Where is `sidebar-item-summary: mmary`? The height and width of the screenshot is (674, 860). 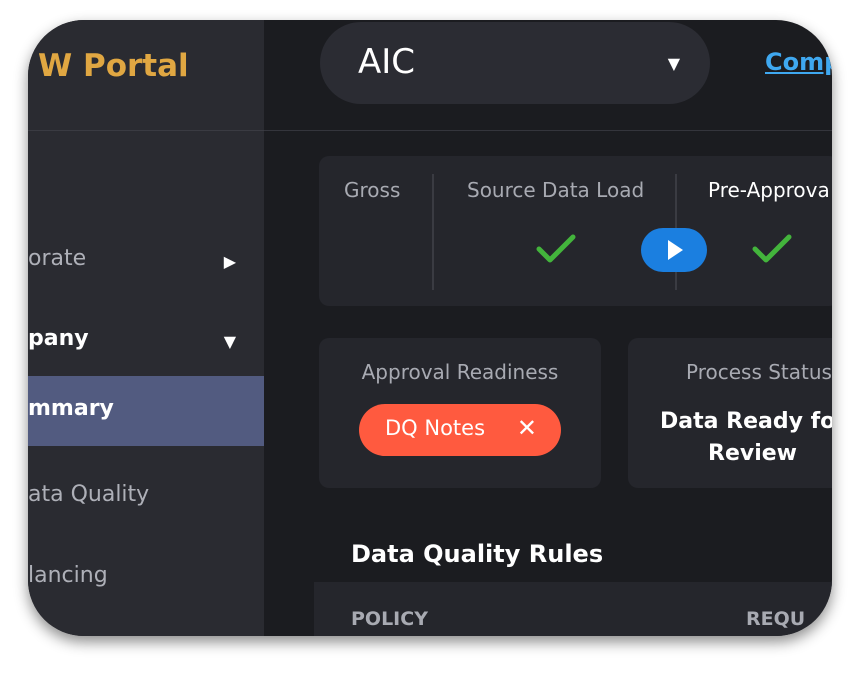
sidebar-item-summary: mmary is located at coordinates (146, 411).